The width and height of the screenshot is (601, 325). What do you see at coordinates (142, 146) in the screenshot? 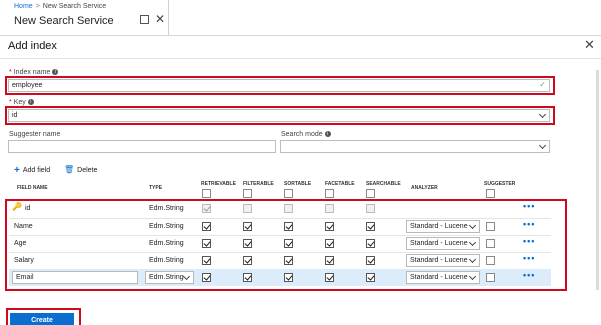
I see `suggester-name-input` at bounding box center [142, 146].